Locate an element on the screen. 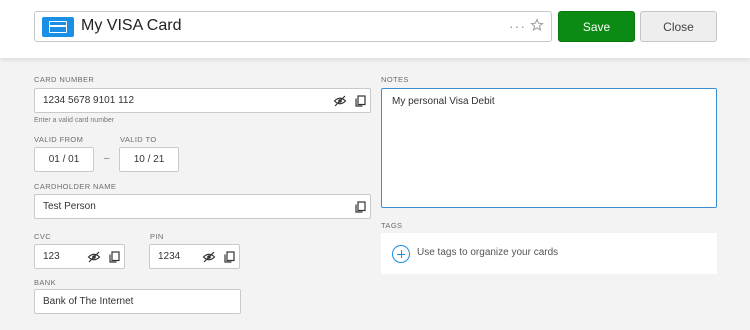 The width and height of the screenshot is (750, 330). plus-circle-icon is located at coordinates (401, 254).